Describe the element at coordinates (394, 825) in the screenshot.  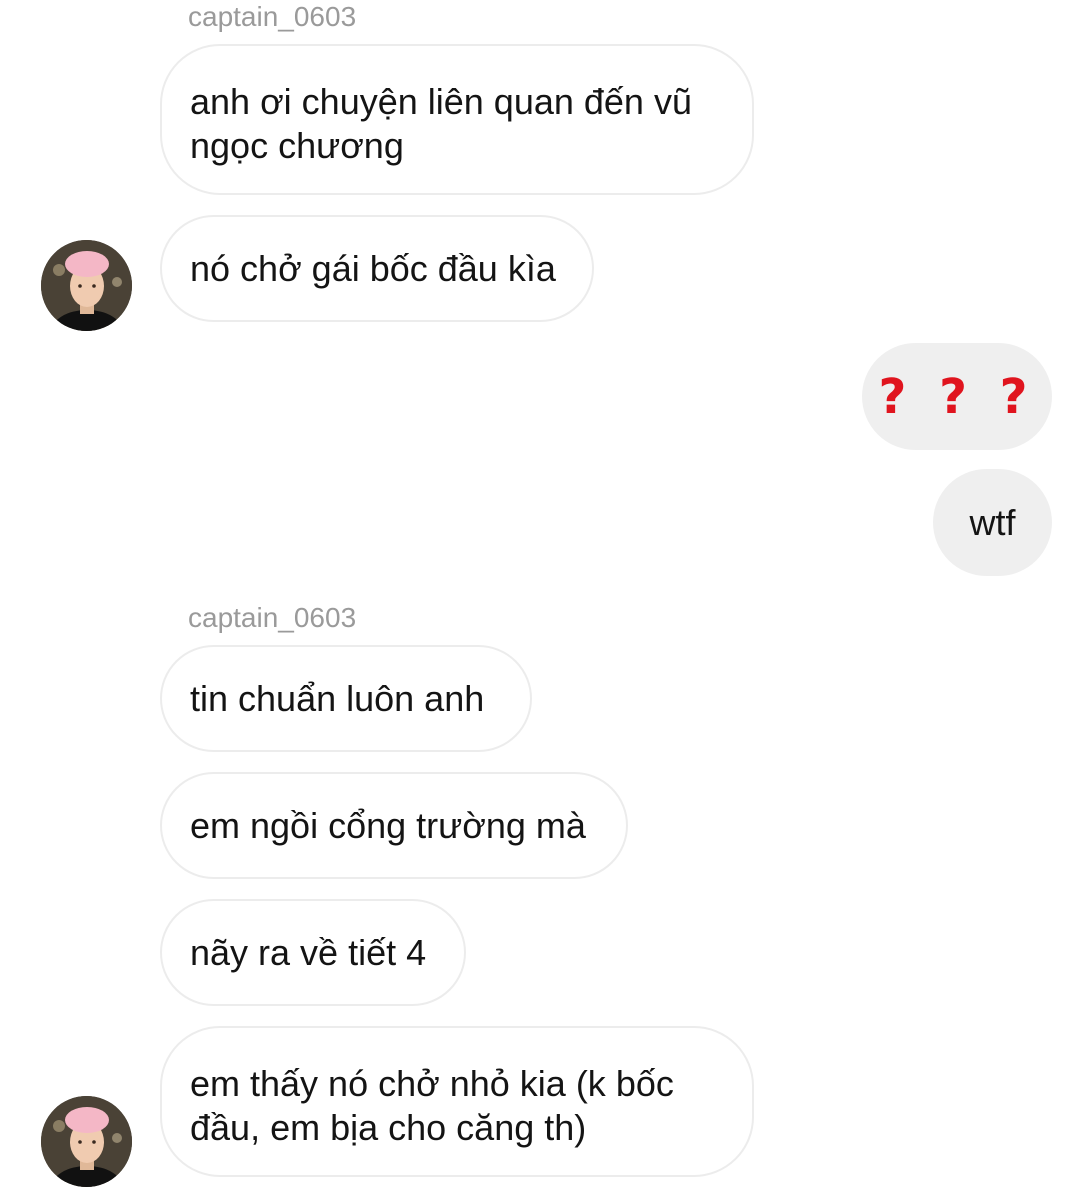
I see `incoming-message: em ngồi cổng trường mà` at that location.